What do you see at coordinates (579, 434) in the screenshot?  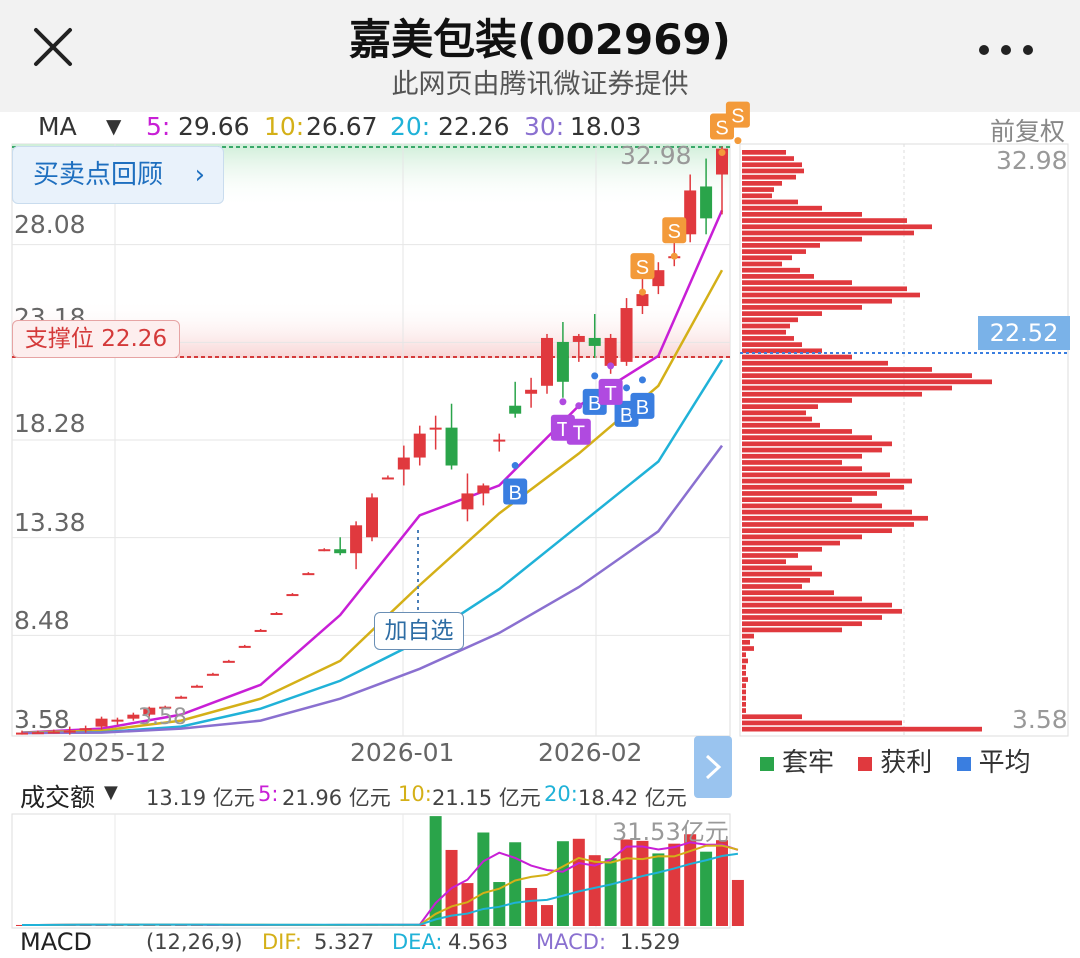 I see `signal-label: T` at bounding box center [579, 434].